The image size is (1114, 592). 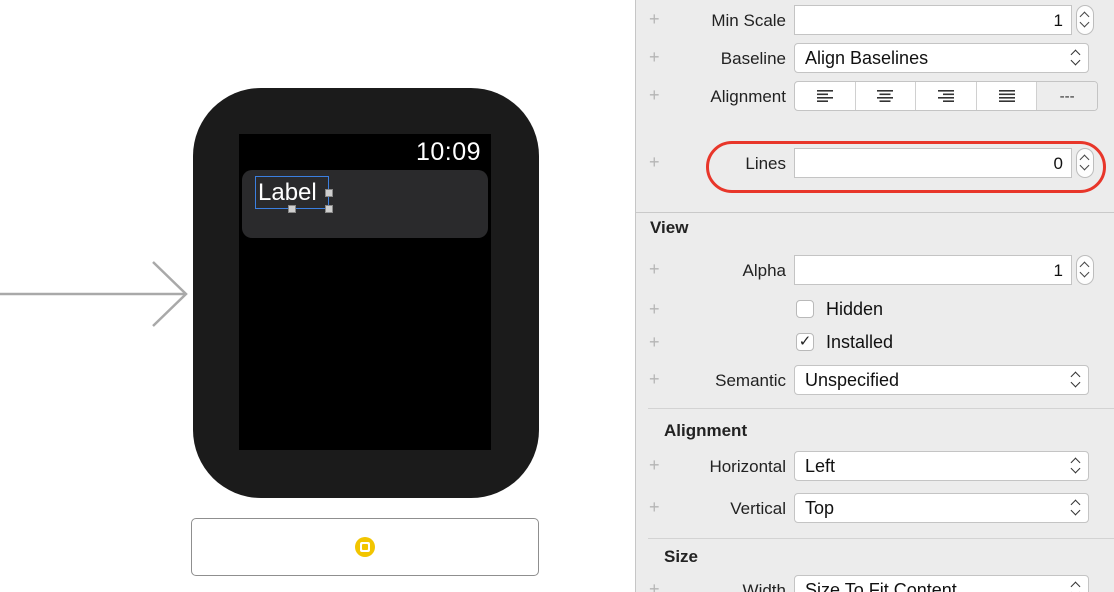 I want to click on vertical-value: Top, so click(x=820, y=508).